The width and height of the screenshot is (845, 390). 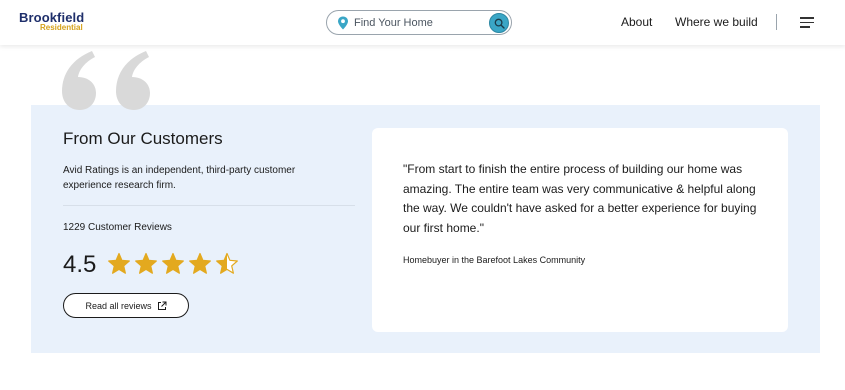 I want to click on read-all-reviews-button: Read all reviews, so click(x=126, y=305).